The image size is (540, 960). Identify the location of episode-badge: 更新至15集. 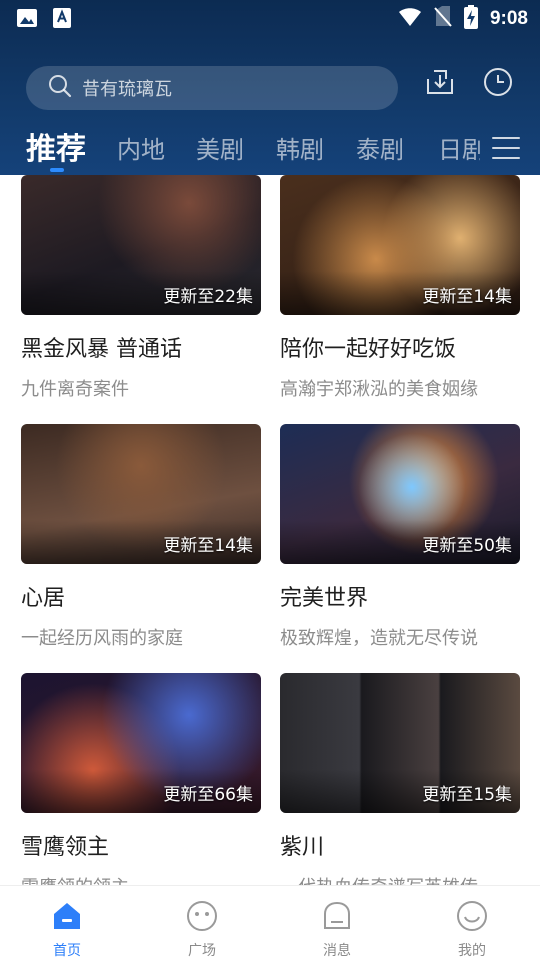
(467, 795).